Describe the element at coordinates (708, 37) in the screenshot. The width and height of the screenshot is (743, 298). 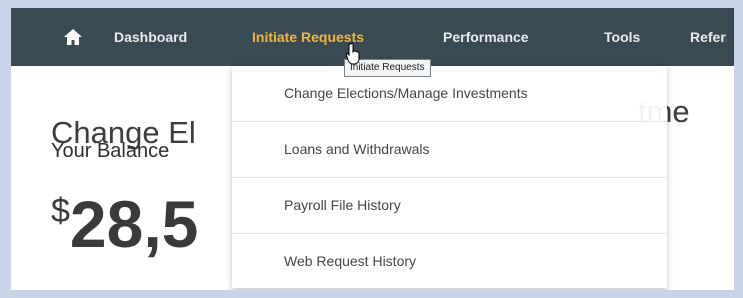
I see `nav-refer: Refer` at that location.